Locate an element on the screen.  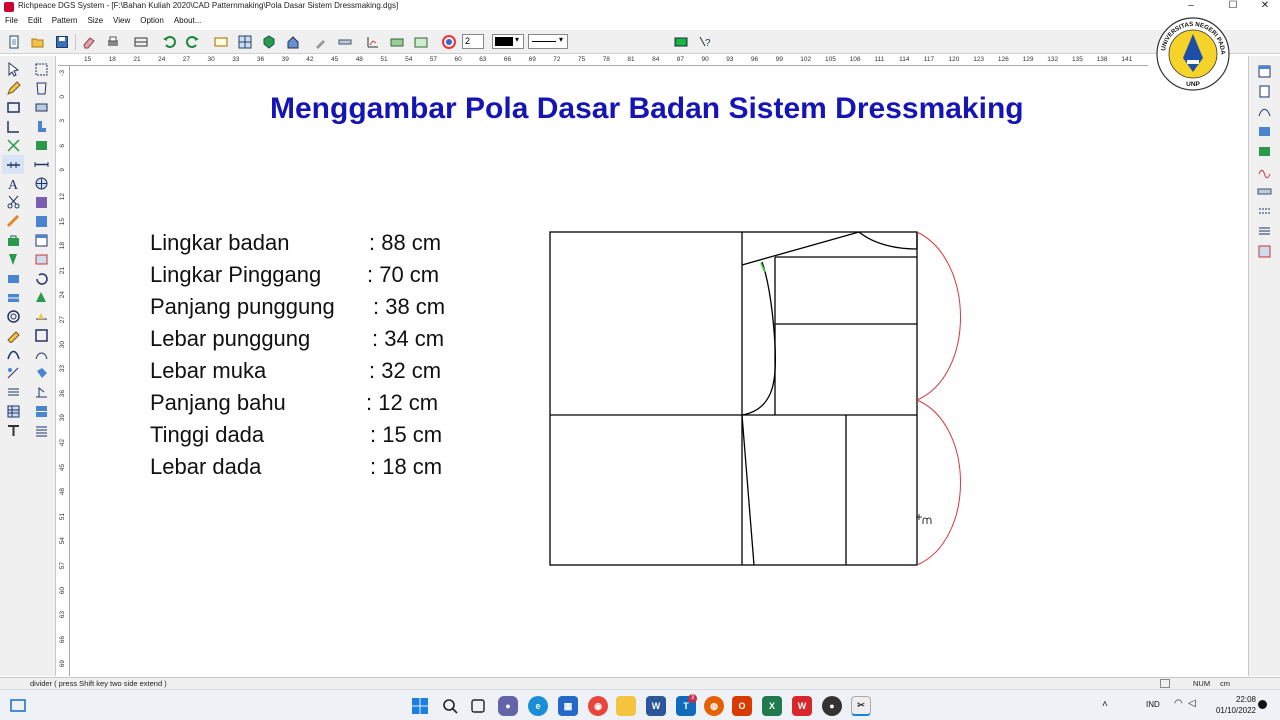
fold-tool-button is located at coordinates (41, 107).